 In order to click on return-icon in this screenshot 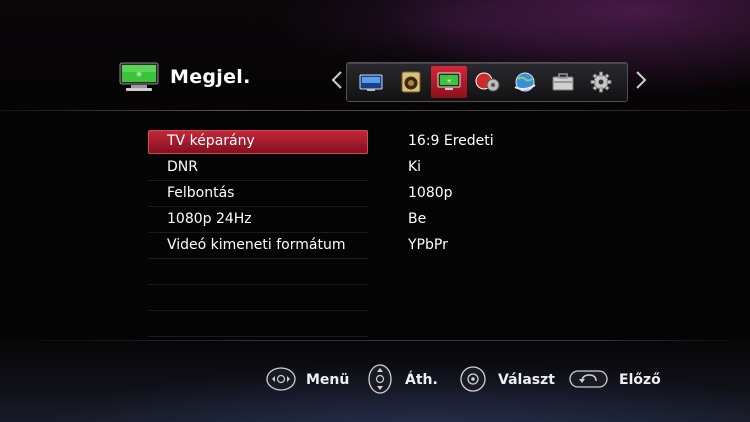, I will do `click(588, 379)`.